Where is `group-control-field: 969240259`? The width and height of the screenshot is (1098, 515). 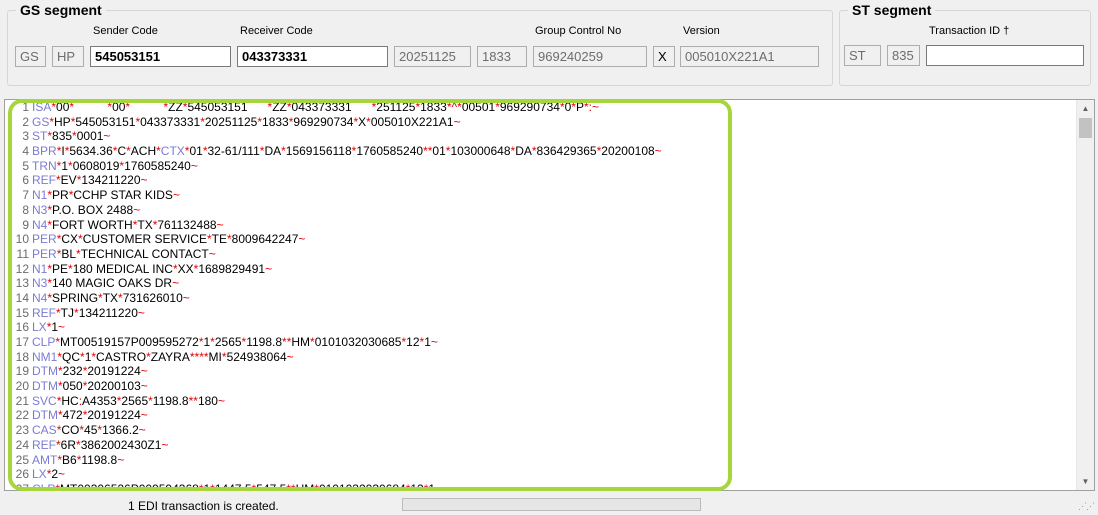 group-control-field: 969240259 is located at coordinates (590, 56).